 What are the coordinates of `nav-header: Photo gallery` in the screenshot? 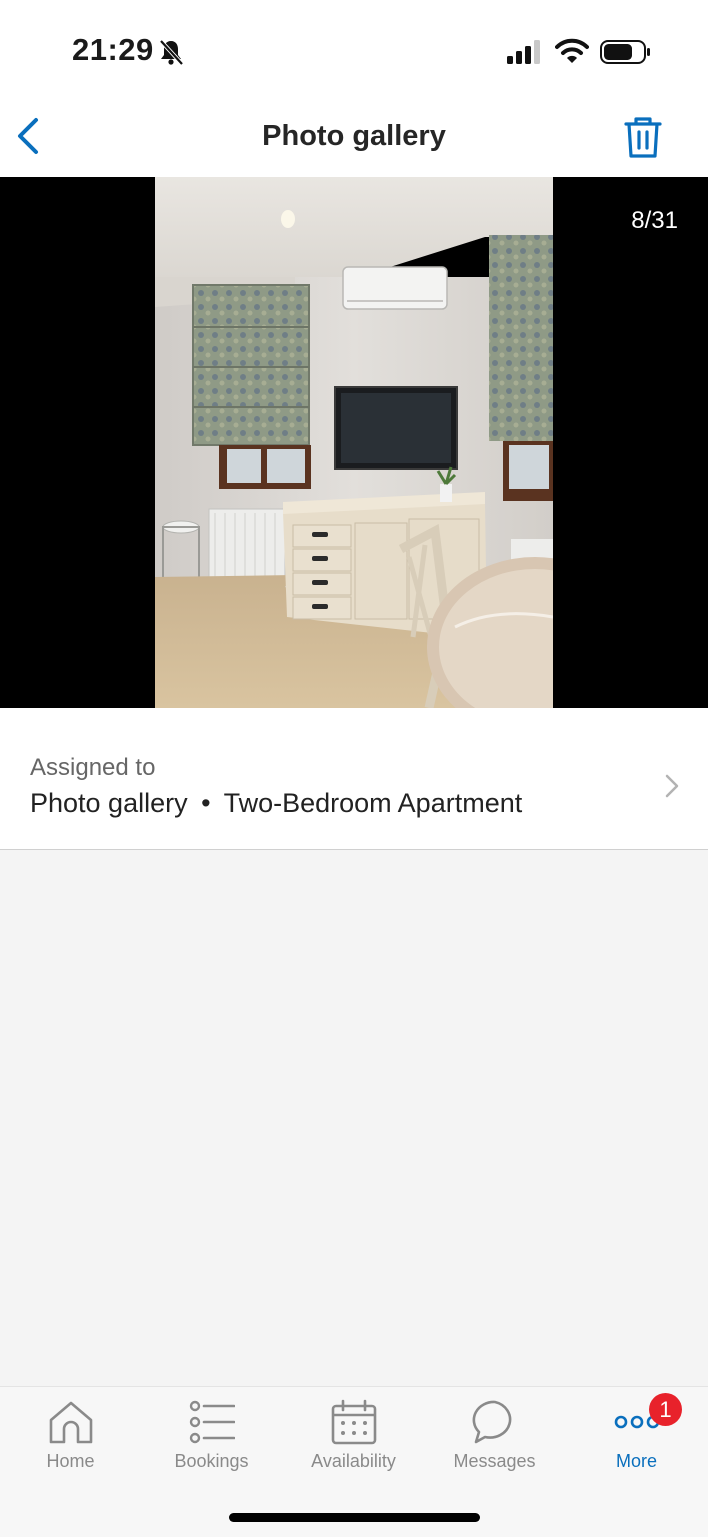 It's located at (354, 138).